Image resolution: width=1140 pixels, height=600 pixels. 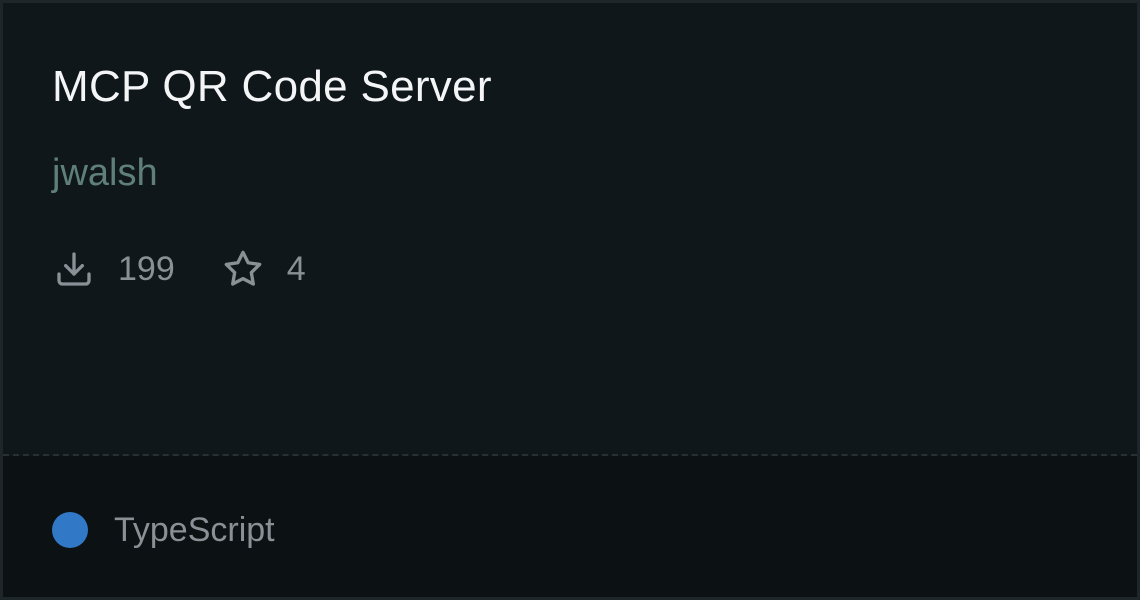 What do you see at coordinates (74, 269) in the screenshot?
I see `download-icon` at bounding box center [74, 269].